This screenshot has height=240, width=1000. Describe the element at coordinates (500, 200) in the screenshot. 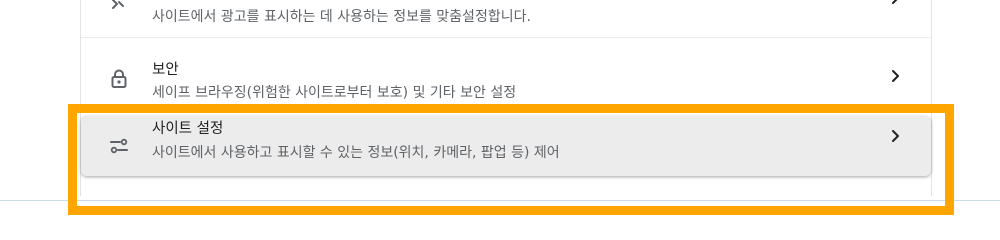

I see `page-divider` at that location.